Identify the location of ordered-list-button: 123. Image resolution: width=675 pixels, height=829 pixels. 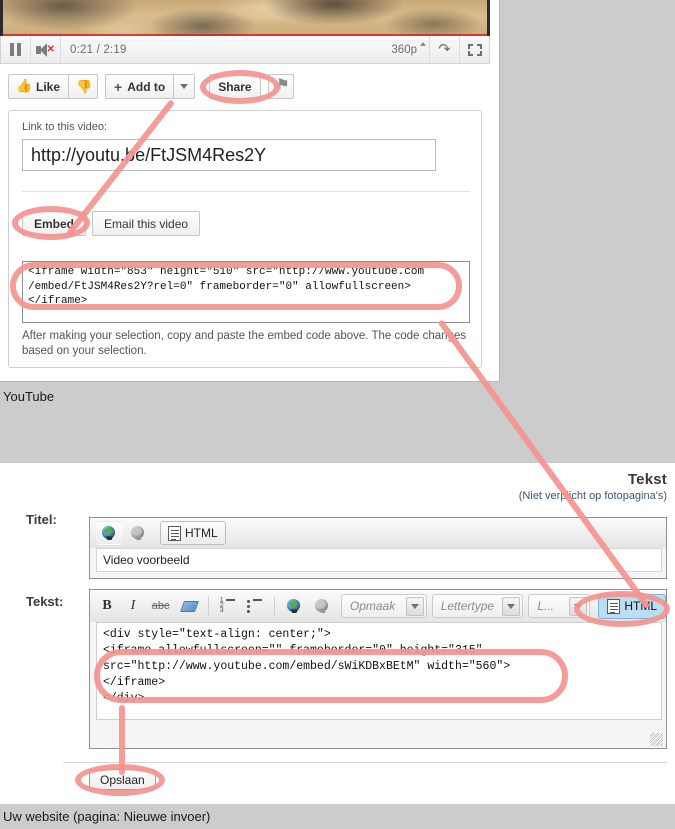
(228, 606).